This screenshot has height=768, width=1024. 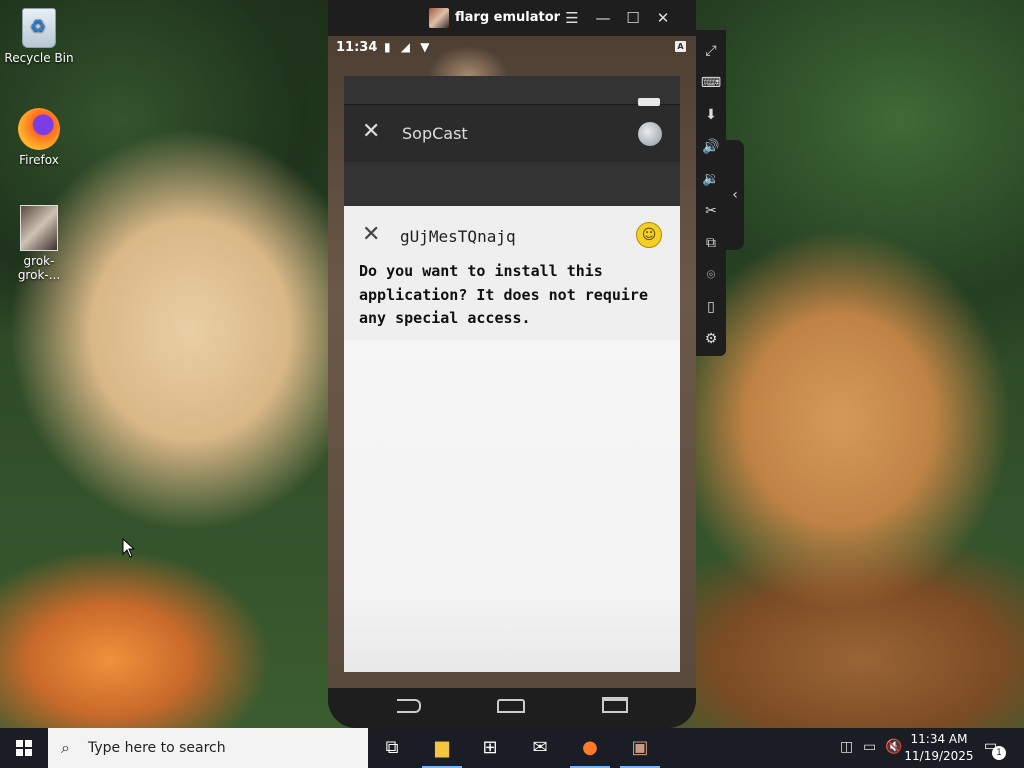 I want to click on volume-down-icon: 🔉, so click(x=711, y=179).